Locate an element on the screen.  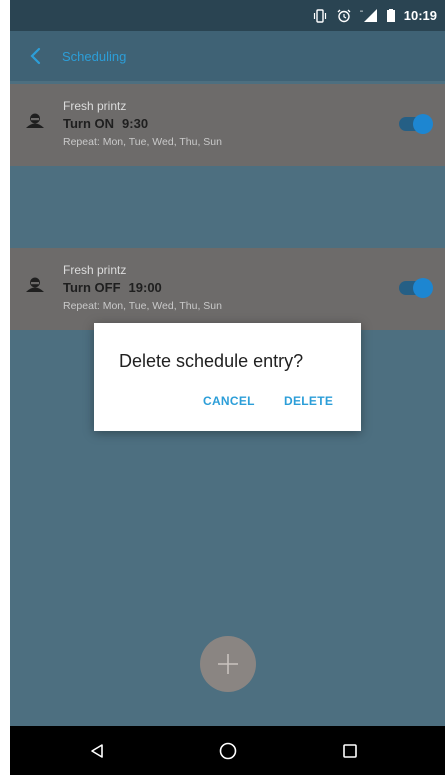
delete-button: DELETE is located at coordinates (308, 401).